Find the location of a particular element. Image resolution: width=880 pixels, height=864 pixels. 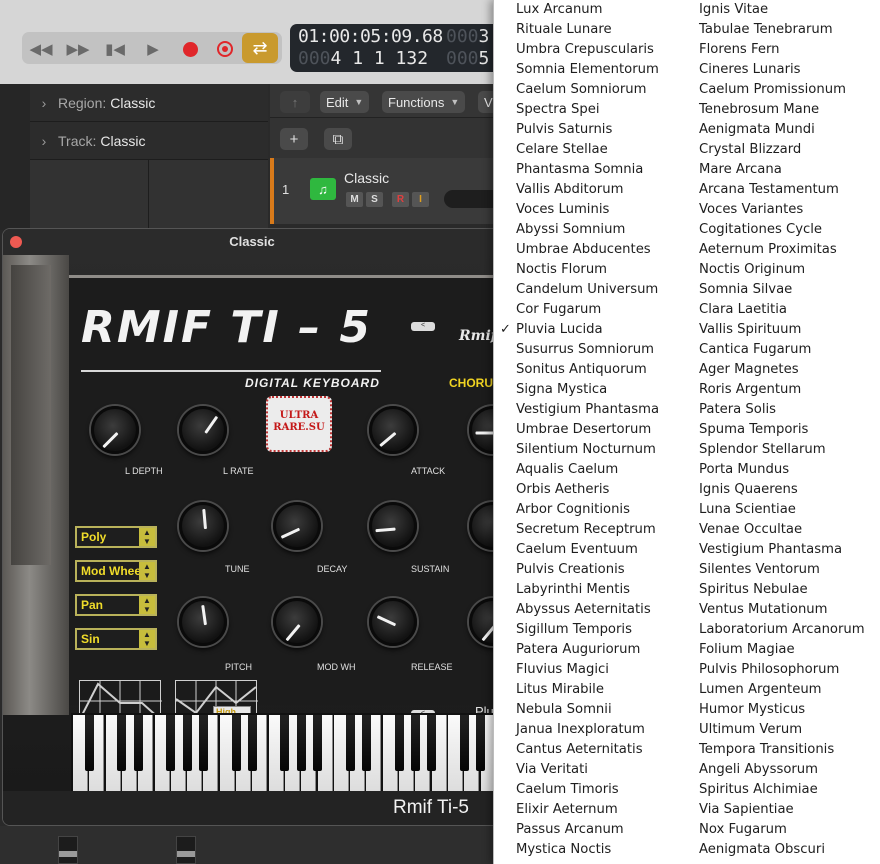

preset-menu-item: Fluvius Magici is located at coordinates (562, 670).